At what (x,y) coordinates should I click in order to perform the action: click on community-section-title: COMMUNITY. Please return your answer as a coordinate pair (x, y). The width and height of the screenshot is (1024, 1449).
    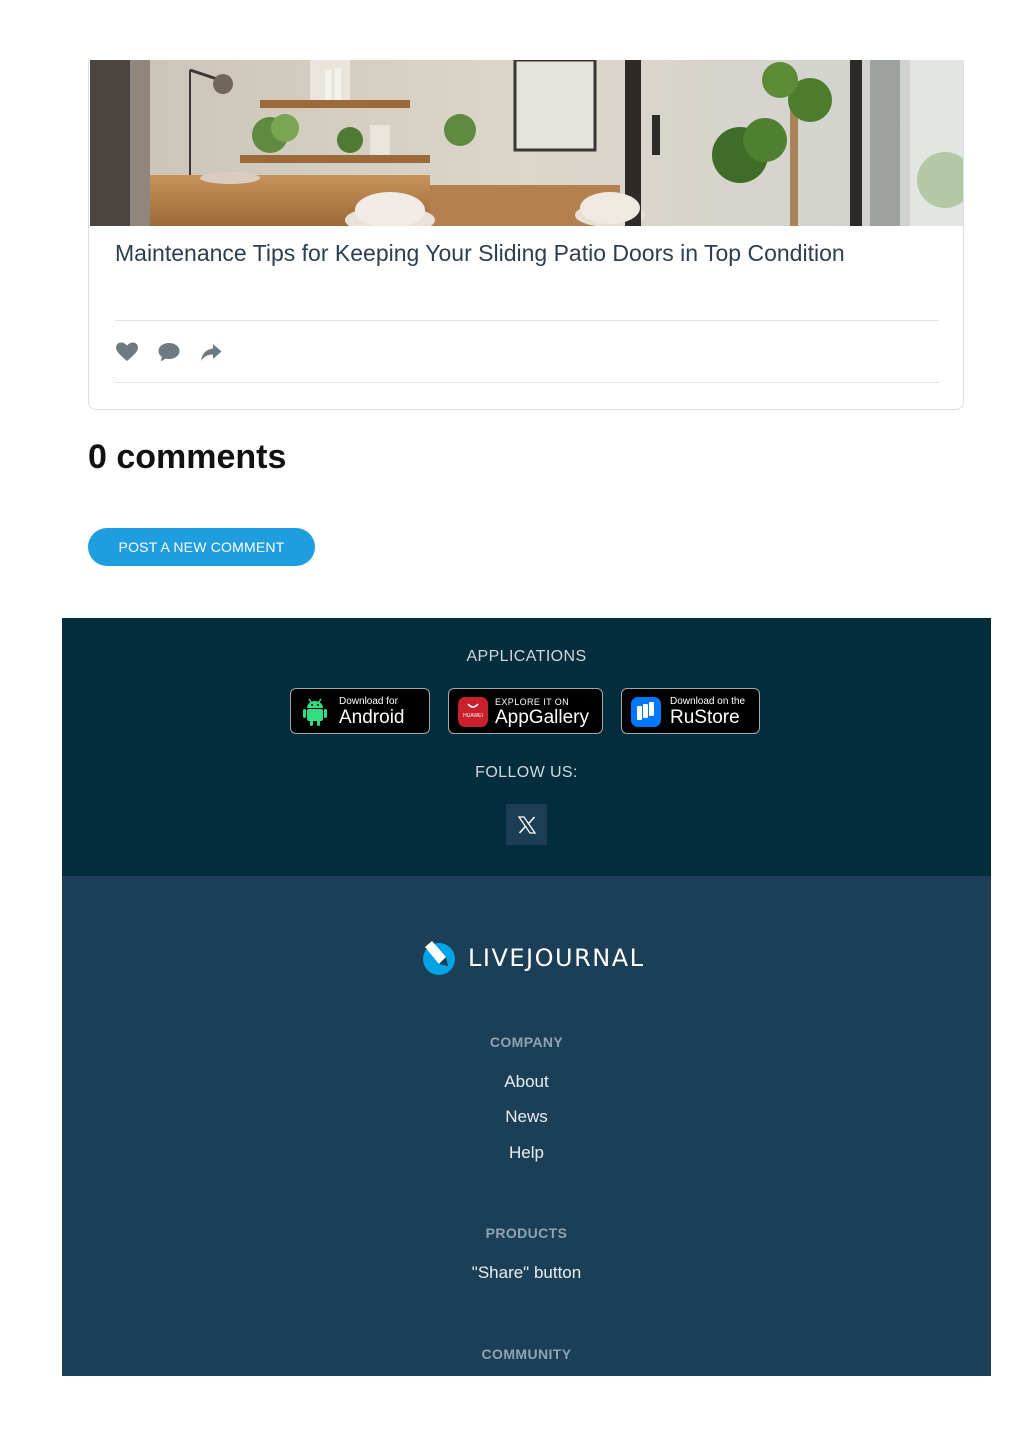
    Looking at the image, I should click on (526, 1354).